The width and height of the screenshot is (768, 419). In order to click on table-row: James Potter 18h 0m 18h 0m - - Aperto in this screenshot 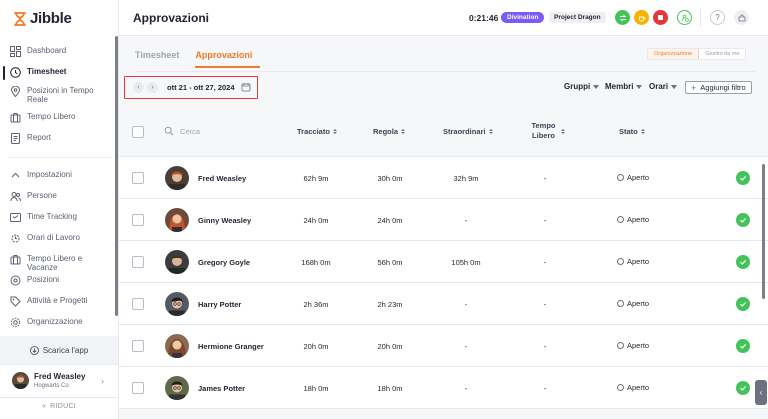, I will do `click(443, 388)`.